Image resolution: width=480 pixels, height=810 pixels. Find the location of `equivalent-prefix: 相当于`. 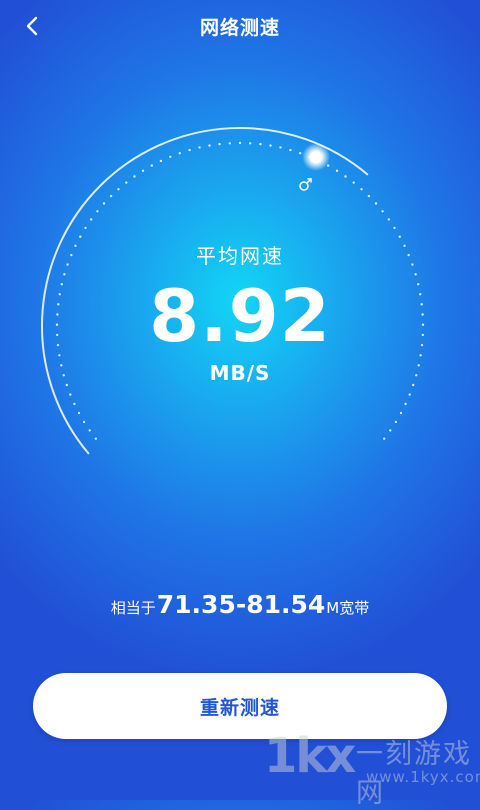

equivalent-prefix: 相当于 is located at coordinates (133, 608).